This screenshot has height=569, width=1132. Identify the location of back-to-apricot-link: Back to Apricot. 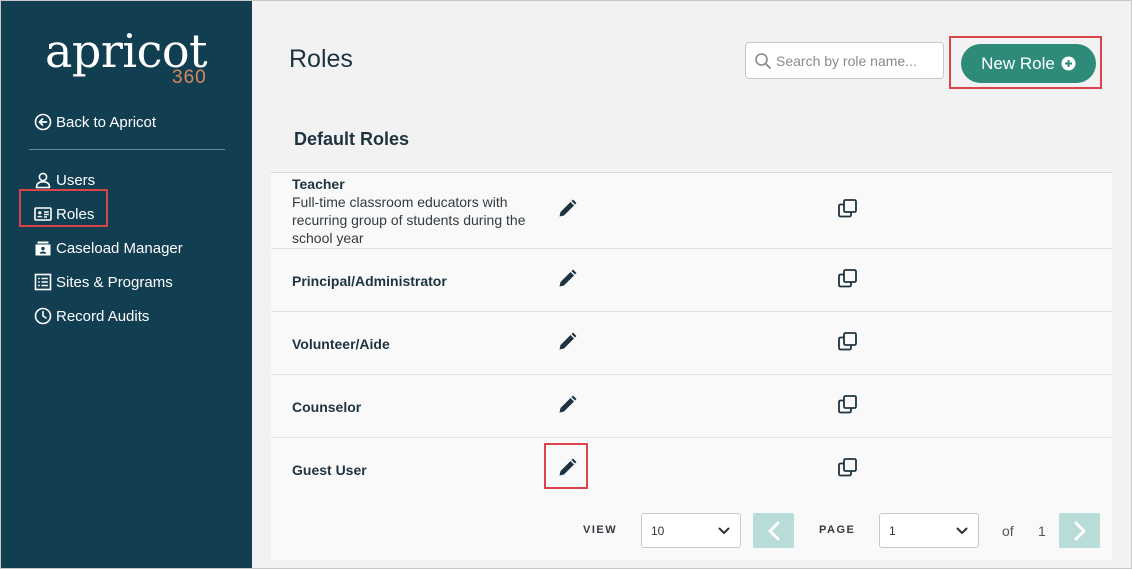
(95, 122).